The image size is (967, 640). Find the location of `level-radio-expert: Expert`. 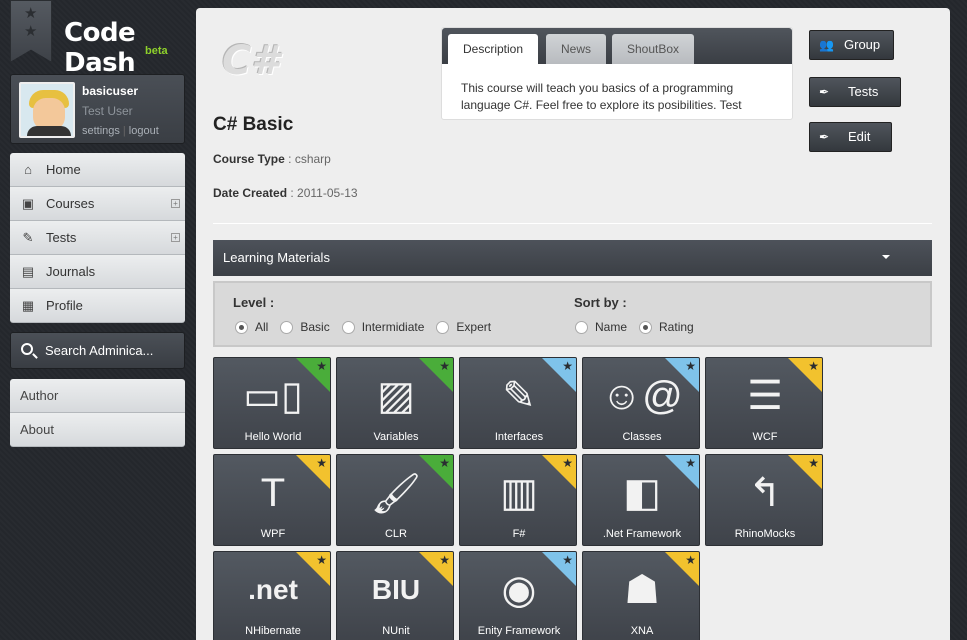

level-radio-expert: Expert is located at coordinates (463, 327).